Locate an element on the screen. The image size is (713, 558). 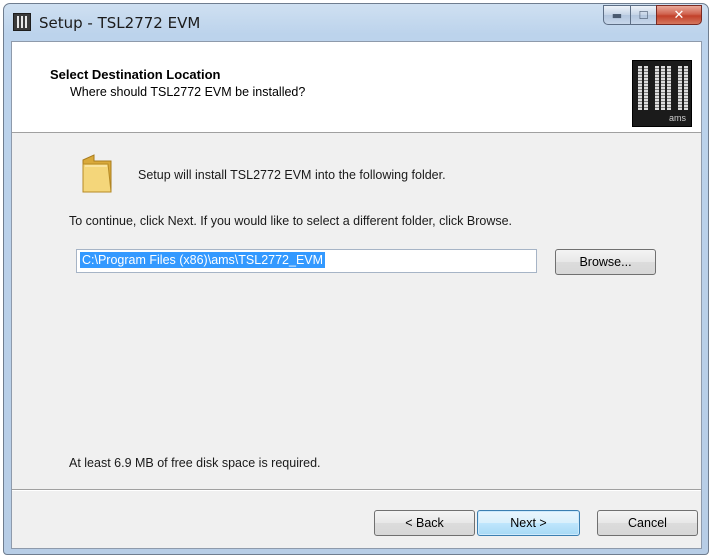
caption-buttons: ▬ ☐ ✕ is located at coordinates (652, 15).